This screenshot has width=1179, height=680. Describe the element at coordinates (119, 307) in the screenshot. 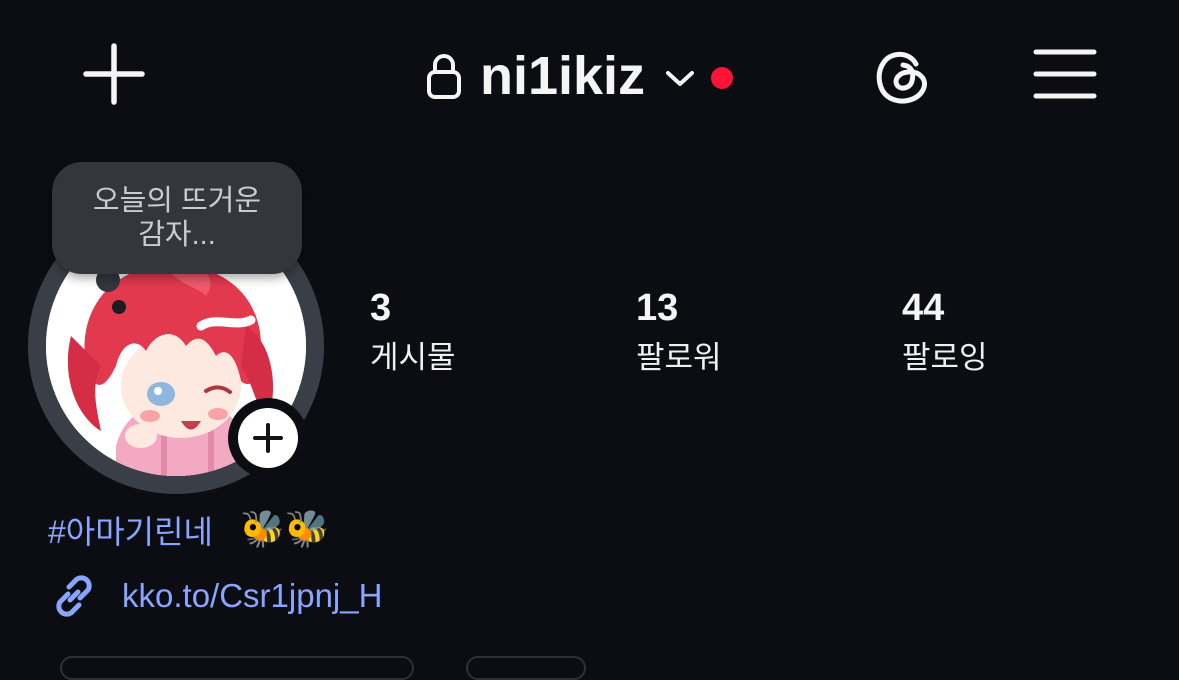

I see `note-tail-dot` at that location.